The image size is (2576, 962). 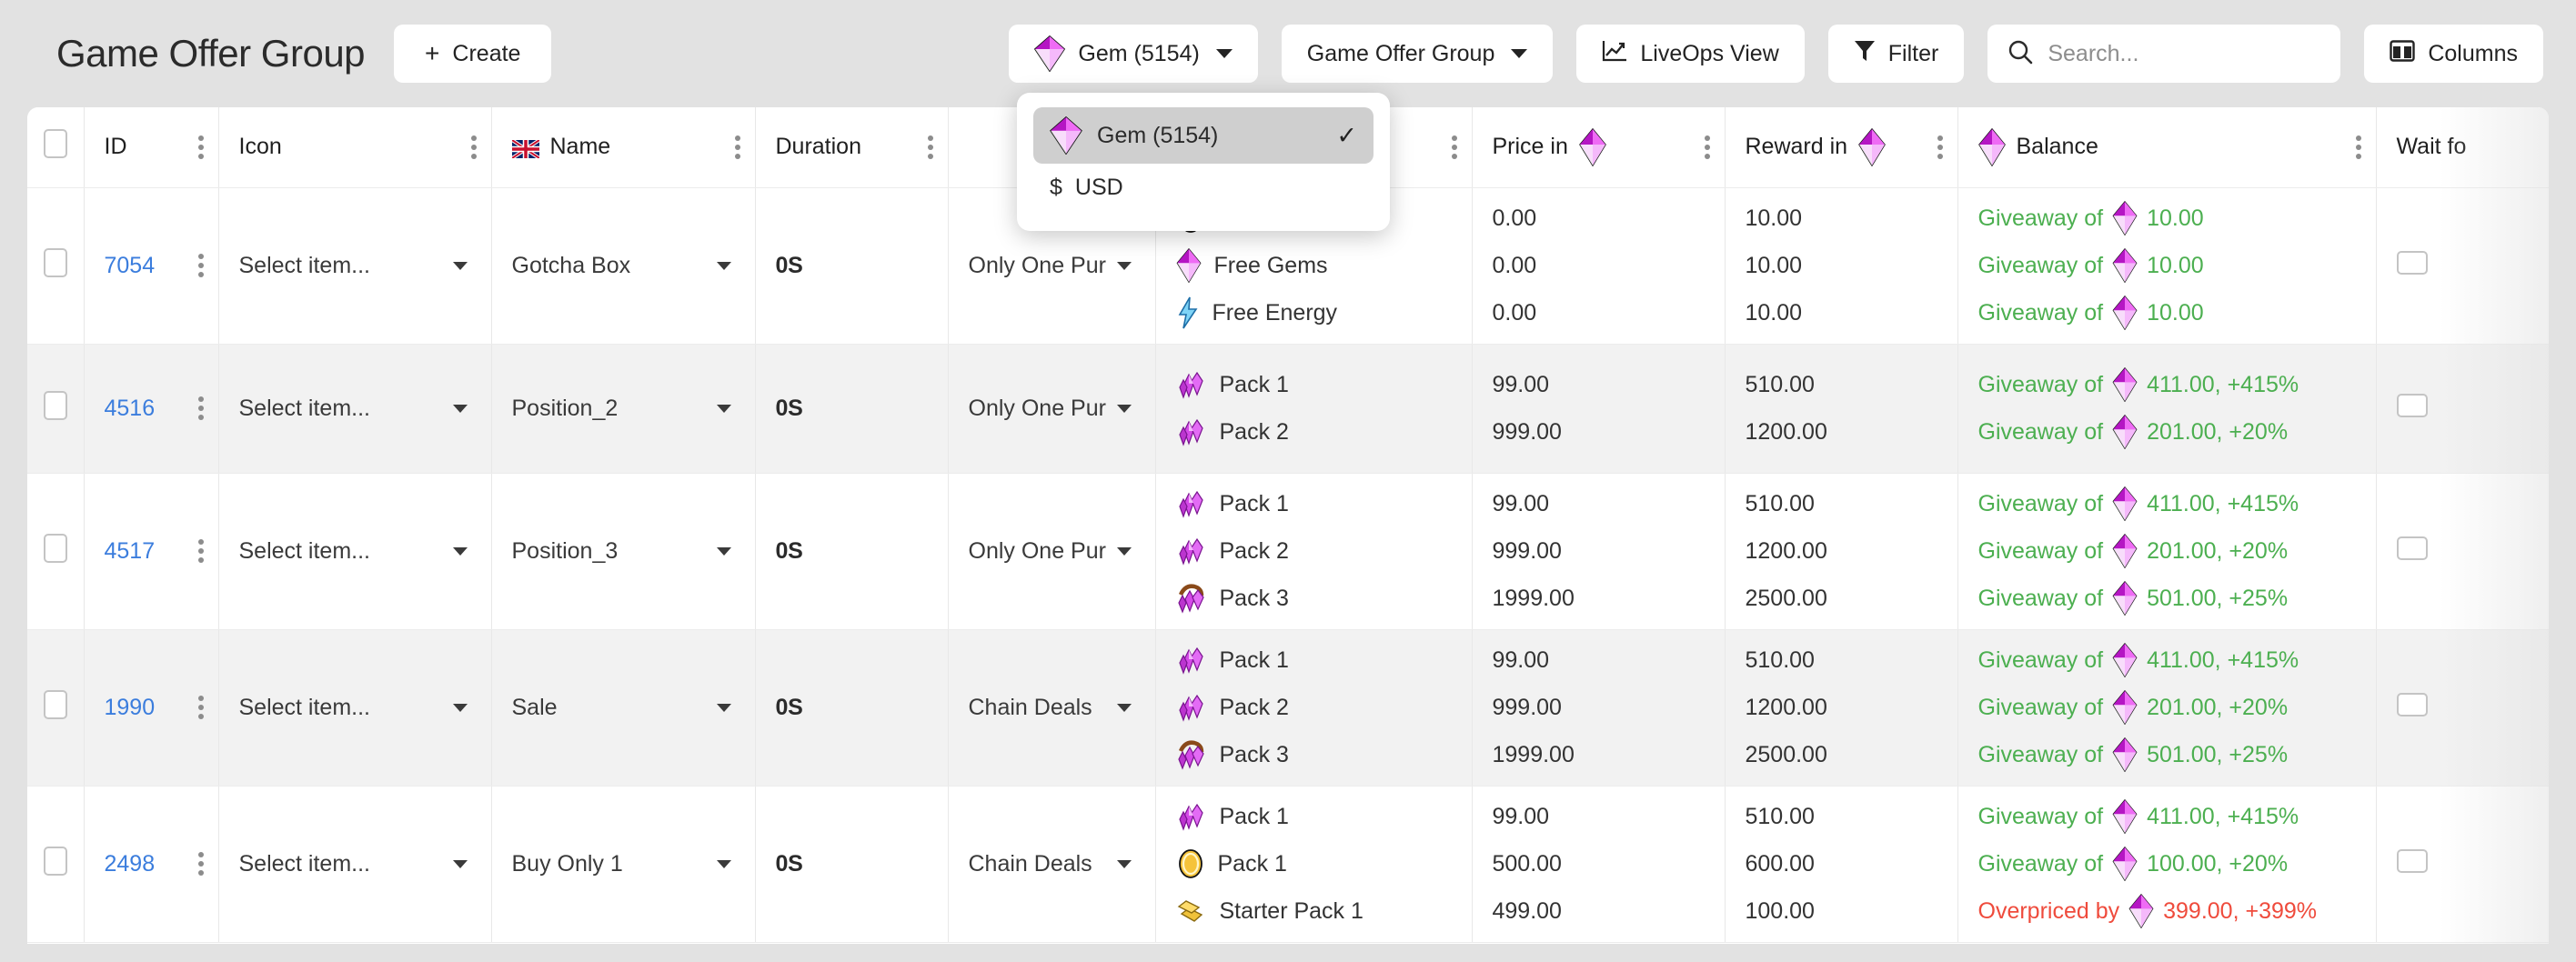 I want to click on currency-option-gem: Gem (5154) ✓, so click(x=1203, y=135).